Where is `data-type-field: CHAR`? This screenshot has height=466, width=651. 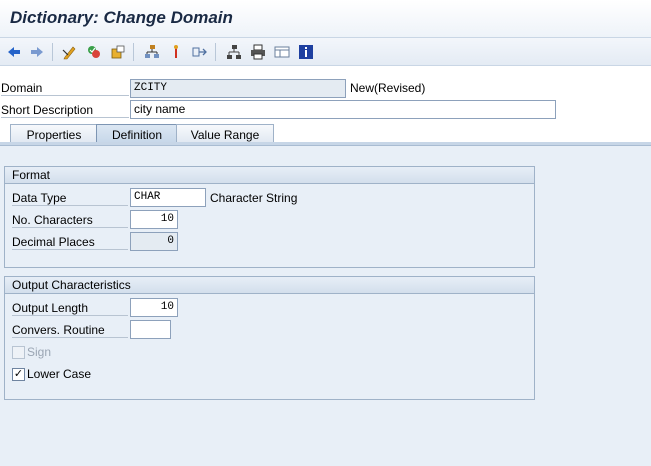
data-type-field: CHAR is located at coordinates (168, 197).